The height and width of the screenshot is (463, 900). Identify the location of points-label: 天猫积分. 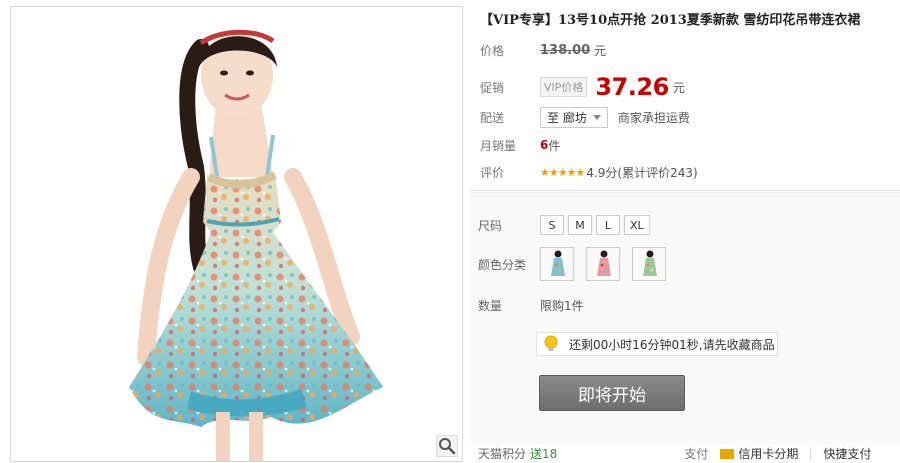
(502, 454).